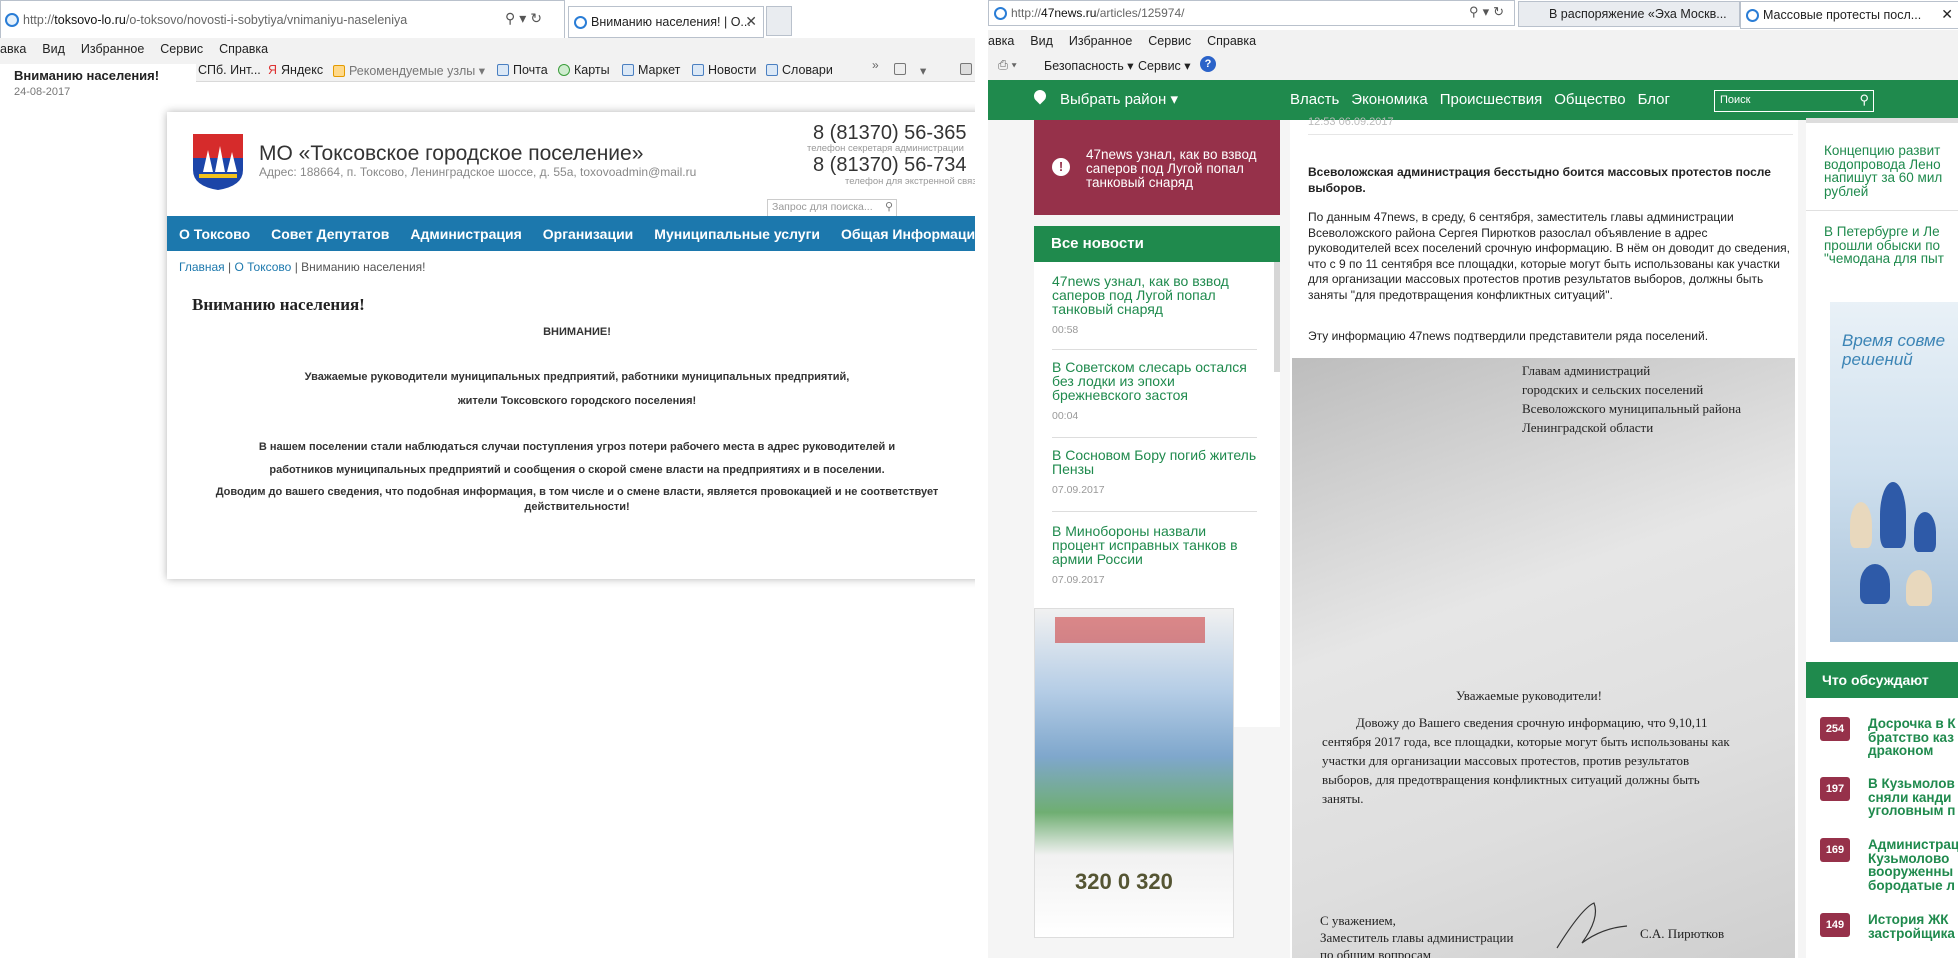 This screenshot has height=958, width=1958. Describe the element at coordinates (966, 69) in the screenshot. I see `printer-icon` at that location.